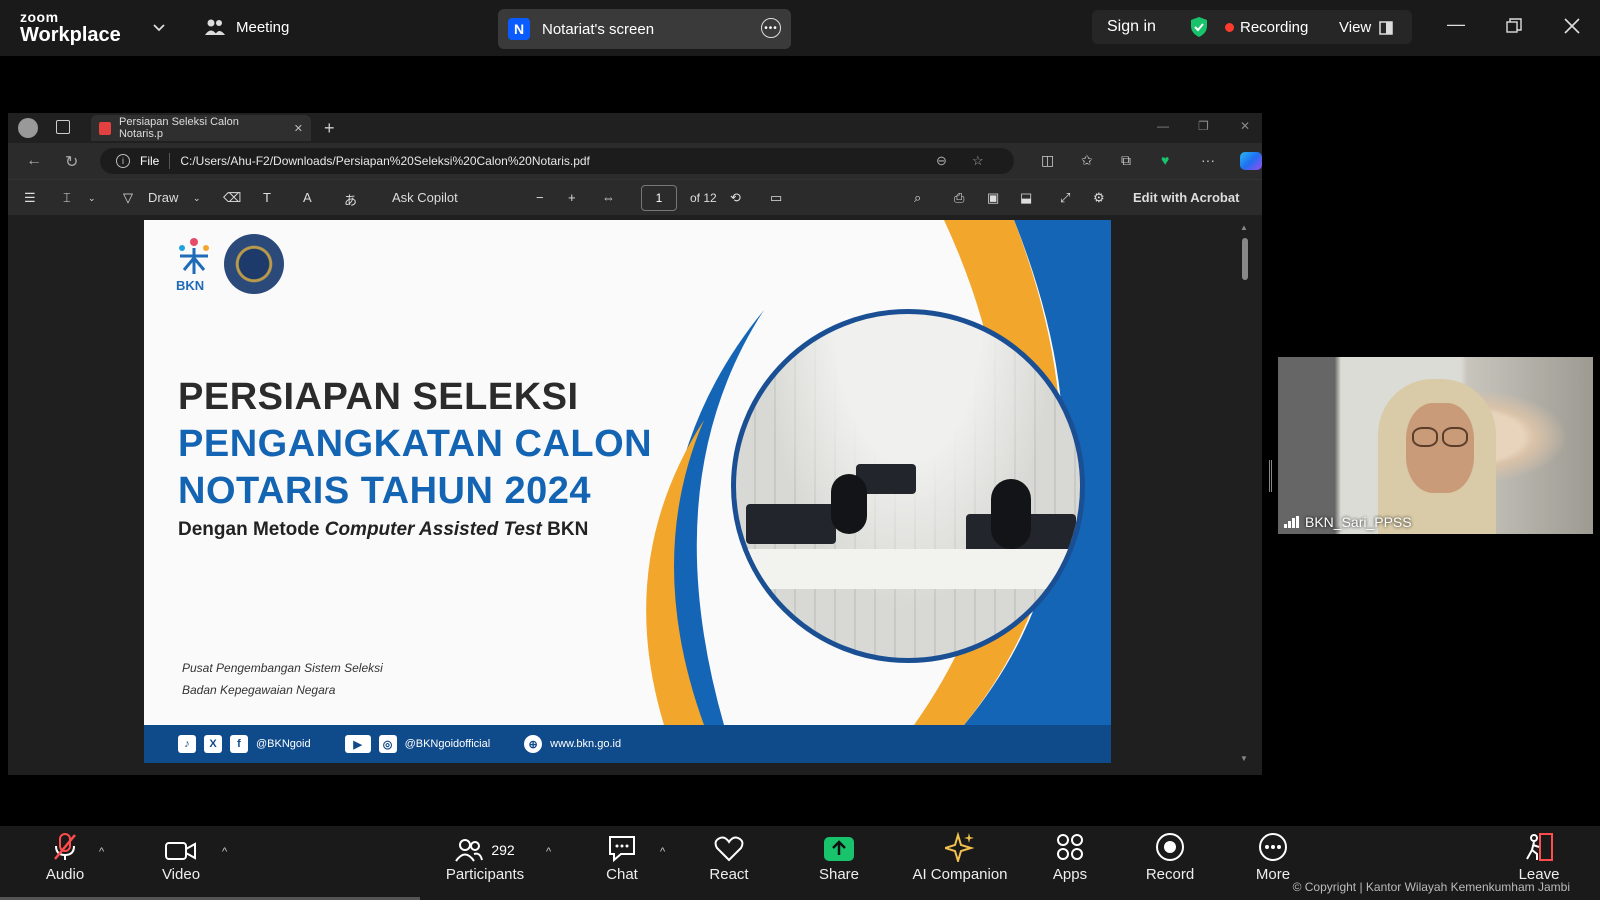  I want to click on draw-icon: ▽, so click(128, 198).